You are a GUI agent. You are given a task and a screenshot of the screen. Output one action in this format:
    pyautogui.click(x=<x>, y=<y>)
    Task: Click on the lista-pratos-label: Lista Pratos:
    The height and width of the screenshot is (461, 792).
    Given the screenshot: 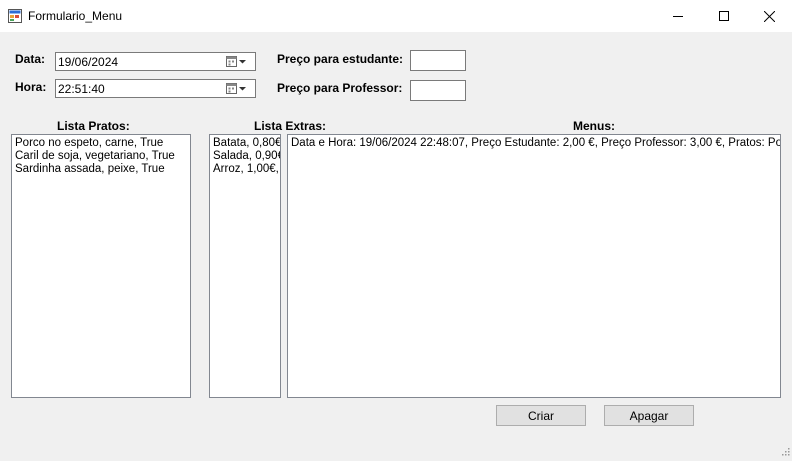 What is the action you would take?
    pyautogui.click(x=93, y=126)
    